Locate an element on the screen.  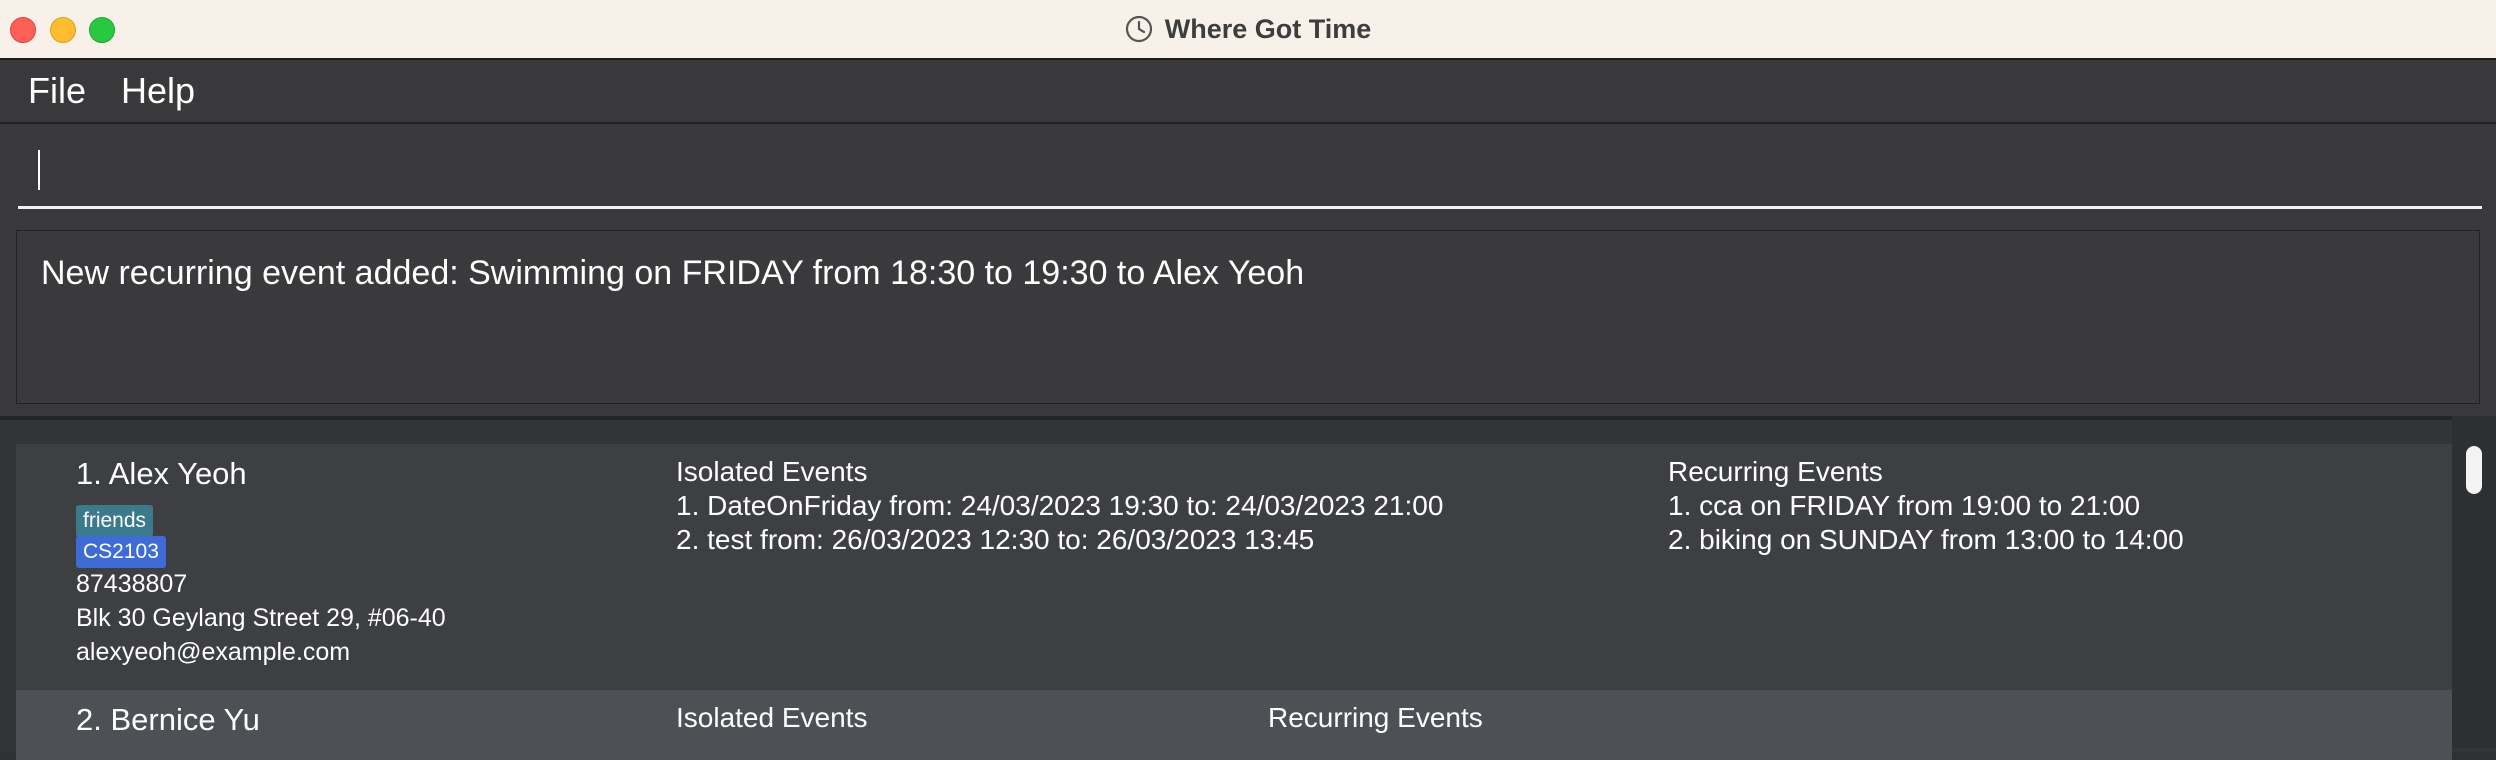
scrollbar-track is located at coordinates (2474, 582).